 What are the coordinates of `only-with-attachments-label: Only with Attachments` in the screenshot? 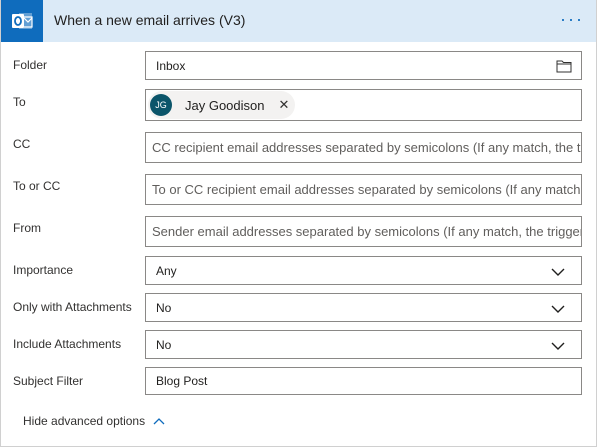 It's located at (72, 307).